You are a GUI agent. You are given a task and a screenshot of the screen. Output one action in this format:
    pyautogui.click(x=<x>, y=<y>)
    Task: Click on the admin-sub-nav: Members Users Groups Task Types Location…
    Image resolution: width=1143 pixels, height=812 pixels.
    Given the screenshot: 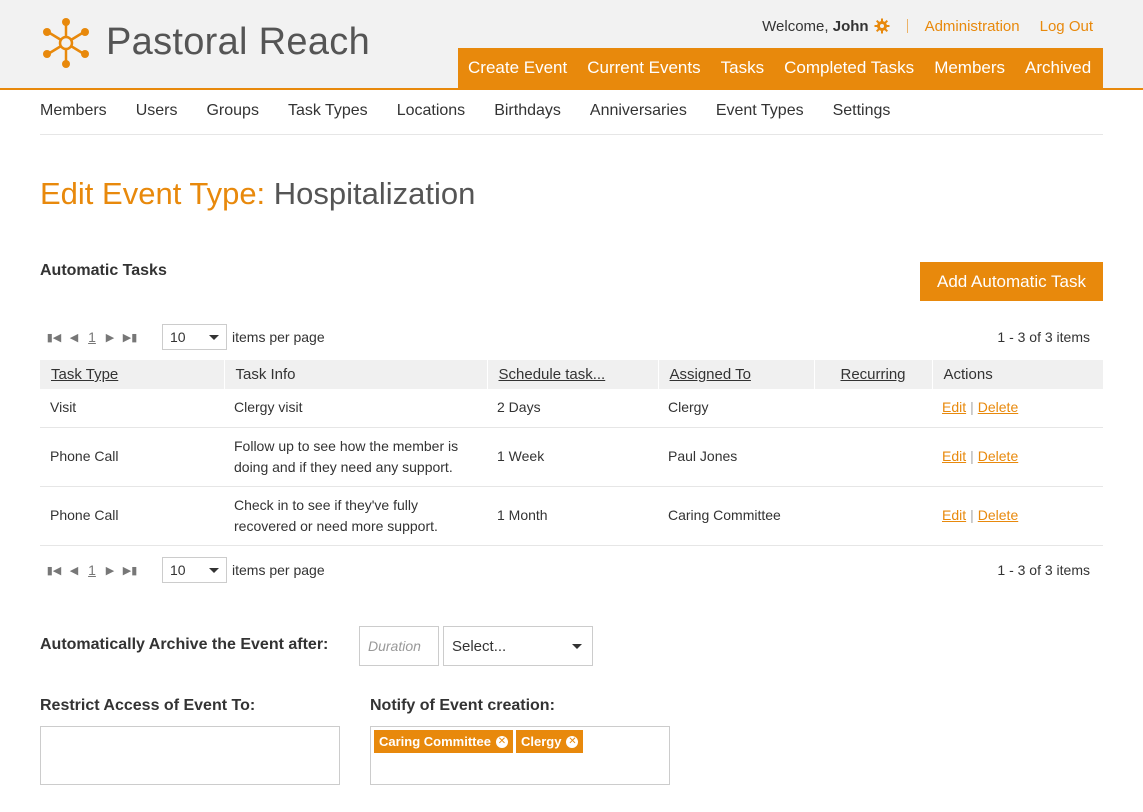 What is the action you would take?
    pyautogui.click(x=571, y=118)
    